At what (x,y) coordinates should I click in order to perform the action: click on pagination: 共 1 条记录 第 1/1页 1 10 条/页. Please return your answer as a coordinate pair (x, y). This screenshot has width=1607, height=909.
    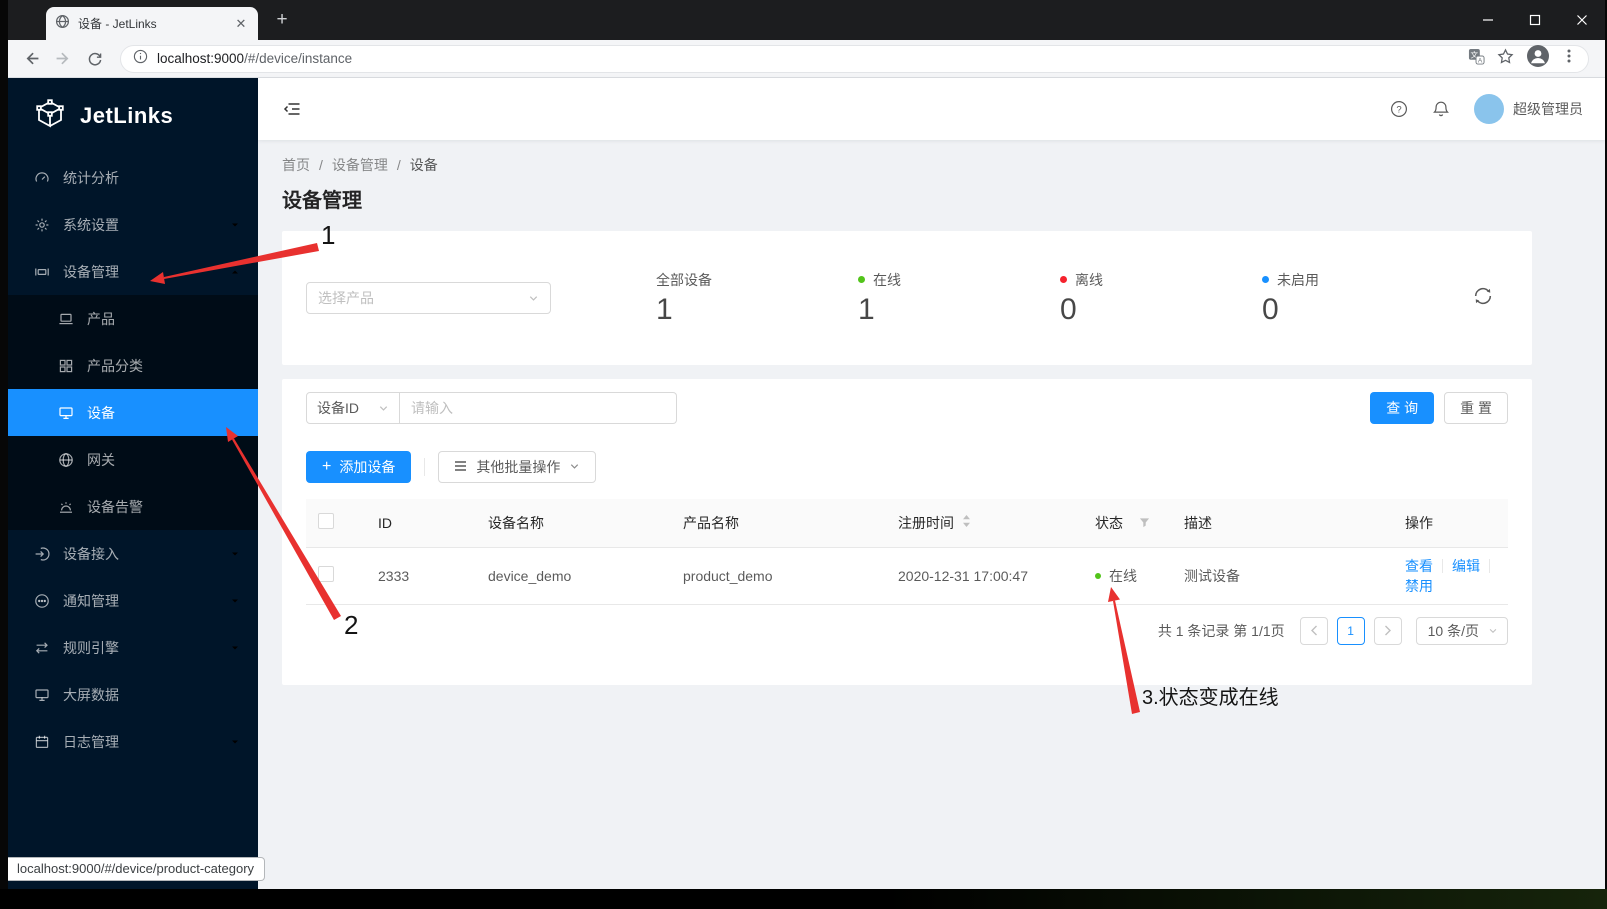
    Looking at the image, I should click on (907, 630).